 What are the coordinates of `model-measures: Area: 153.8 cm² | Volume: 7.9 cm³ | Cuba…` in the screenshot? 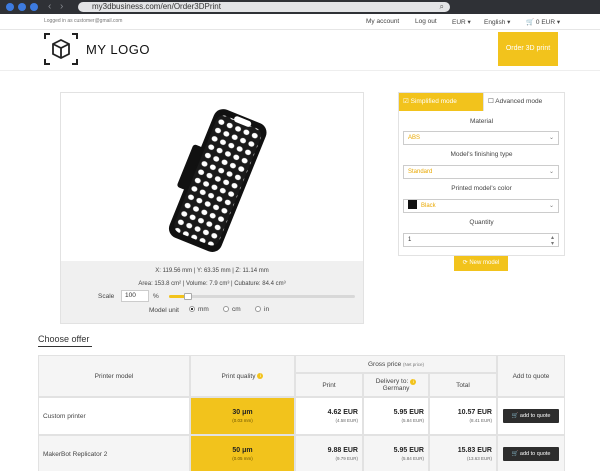 It's located at (212, 284).